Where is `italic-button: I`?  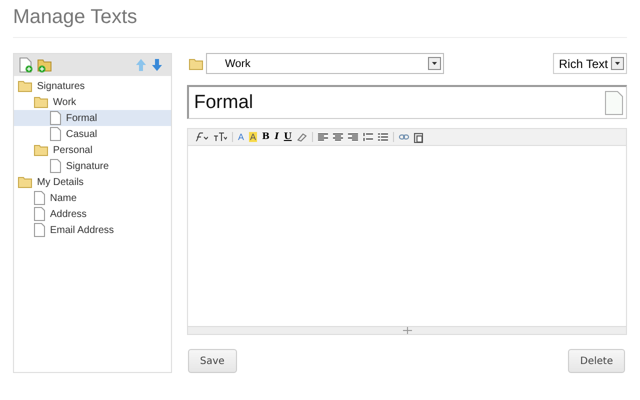
italic-button: I is located at coordinates (276, 137).